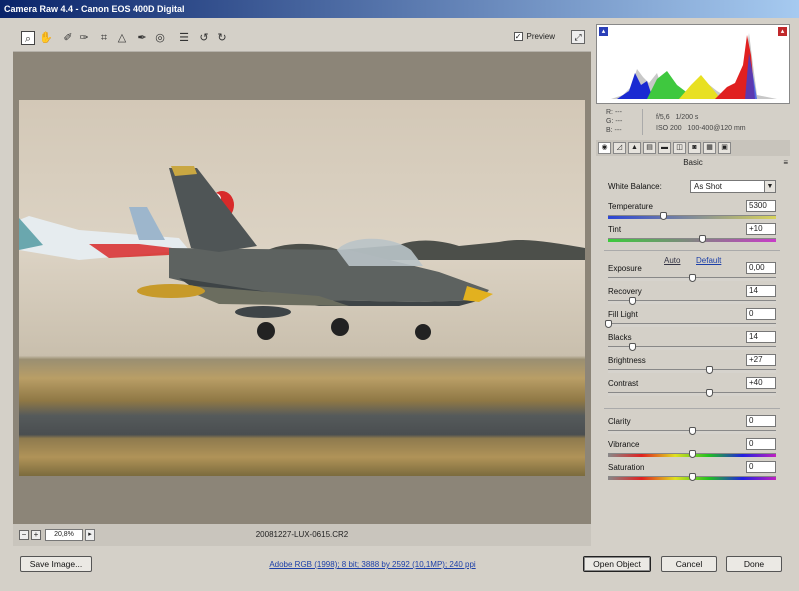 This screenshot has width=799, height=591. I want to click on tint-slider, so click(692, 239).